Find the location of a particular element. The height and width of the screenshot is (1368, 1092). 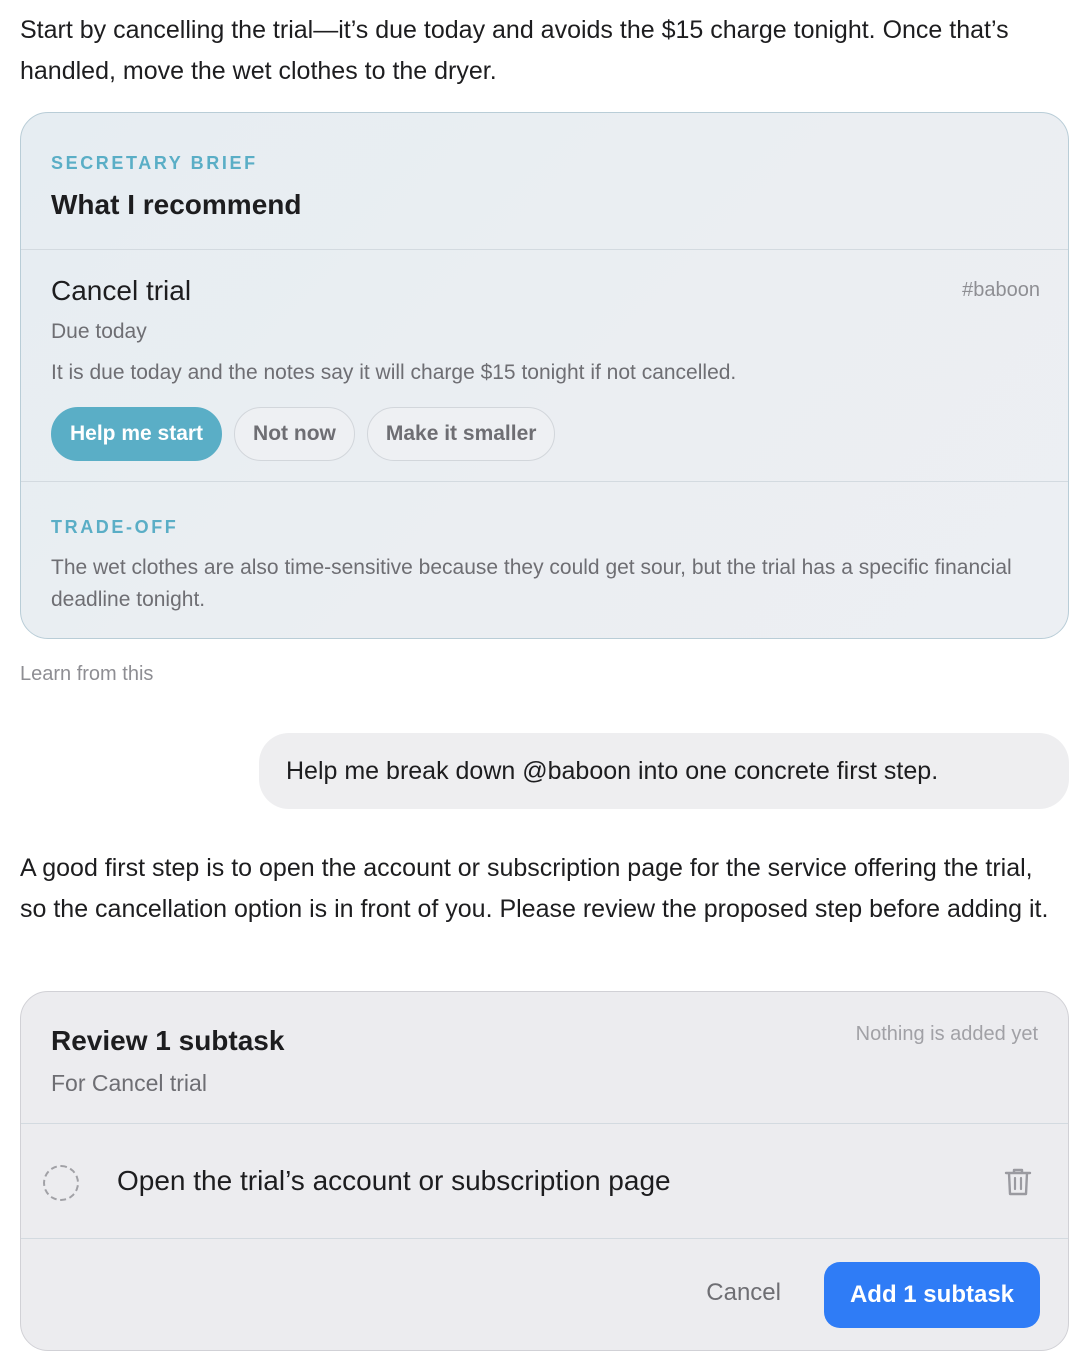

make-smaller-button: Make it smaller is located at coordinates (461, 434).